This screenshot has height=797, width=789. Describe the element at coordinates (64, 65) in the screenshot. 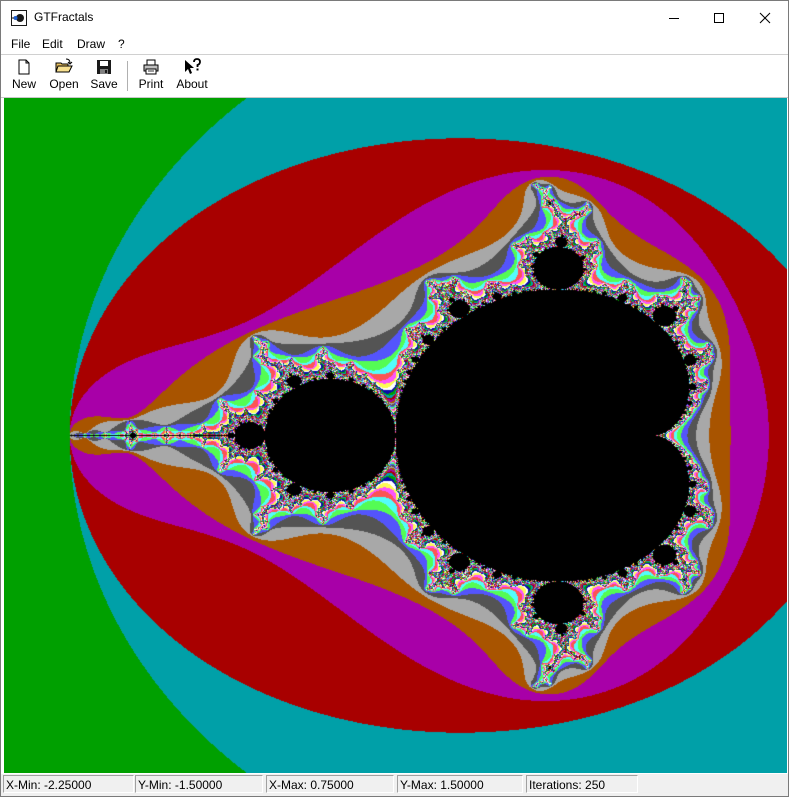

I see `open-folder-icon` at that location.